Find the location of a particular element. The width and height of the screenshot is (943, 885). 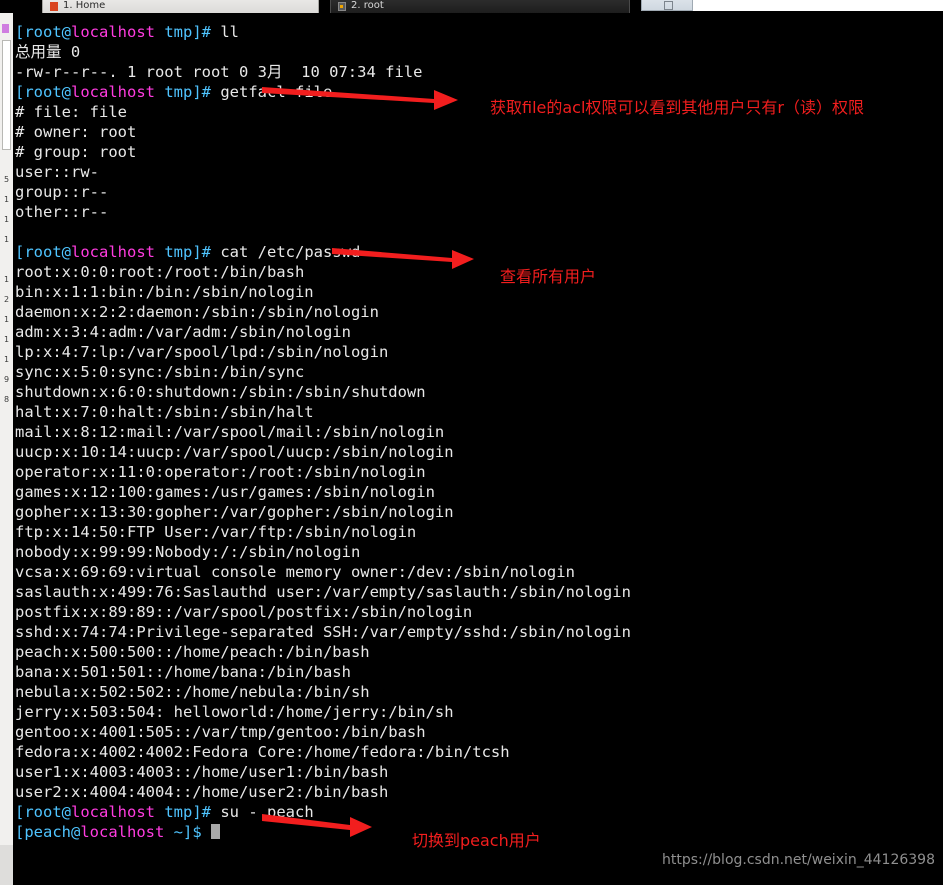

terminal-text: daemon:x:2:2:daemon:/sbin:/sbin/nologin is located at coordinates (197, 312).